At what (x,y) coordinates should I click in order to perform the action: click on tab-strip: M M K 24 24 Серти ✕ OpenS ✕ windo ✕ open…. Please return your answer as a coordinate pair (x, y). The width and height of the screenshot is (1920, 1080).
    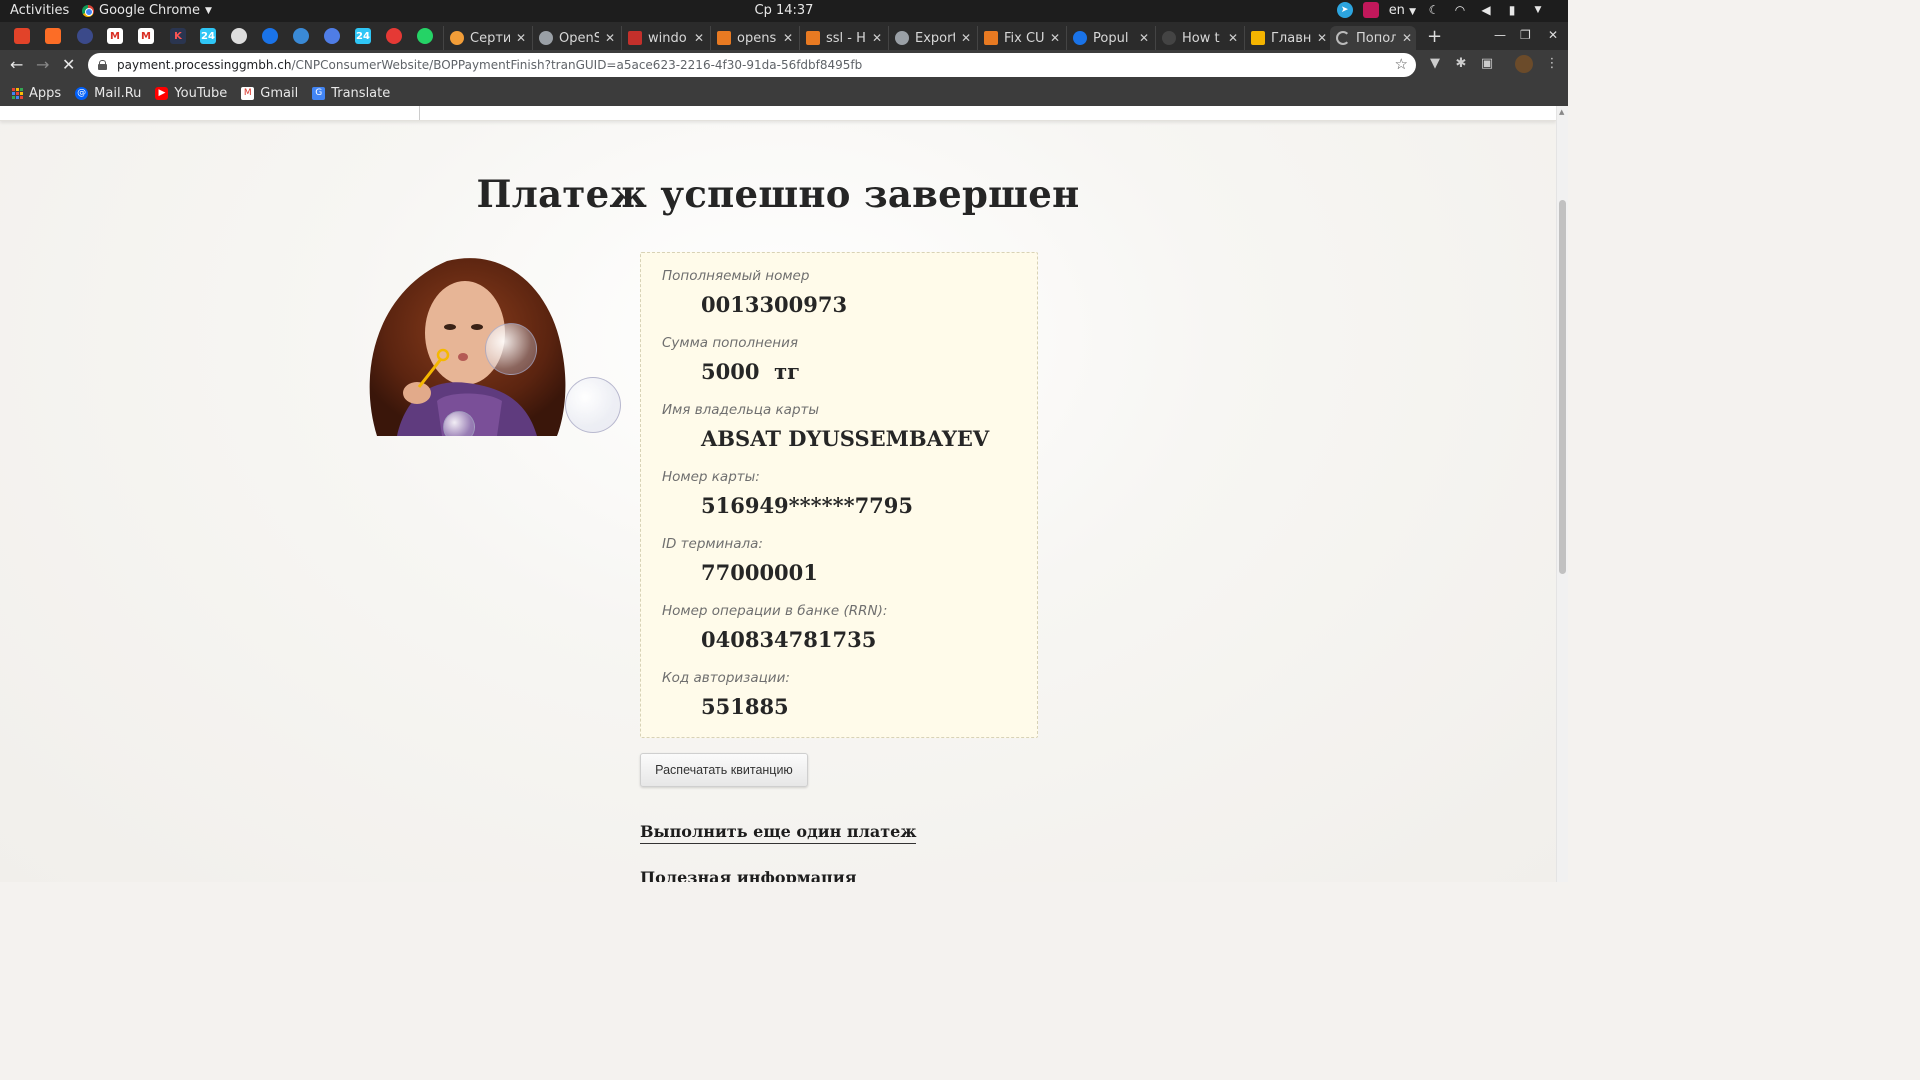
    Looking at the image, I should click on (784, 36).